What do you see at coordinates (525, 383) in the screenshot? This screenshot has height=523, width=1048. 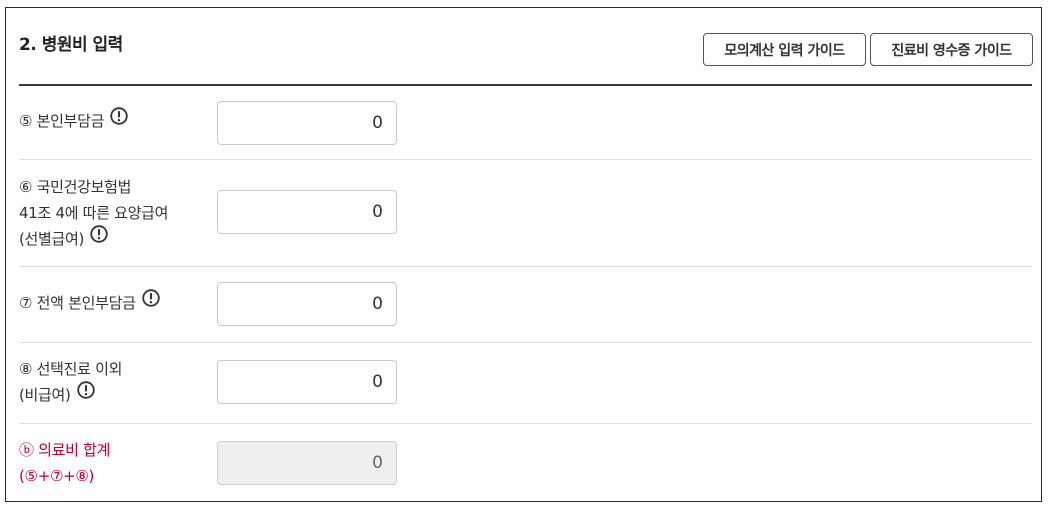 I see `row-non-covered: ⑧ 선택진료 이외 (비급여)` at bounding box center [525, 383].